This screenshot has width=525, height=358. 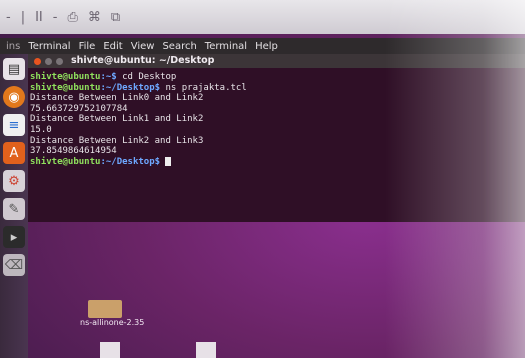 I want to click on menu-view: View, so click(x=143, y=46).